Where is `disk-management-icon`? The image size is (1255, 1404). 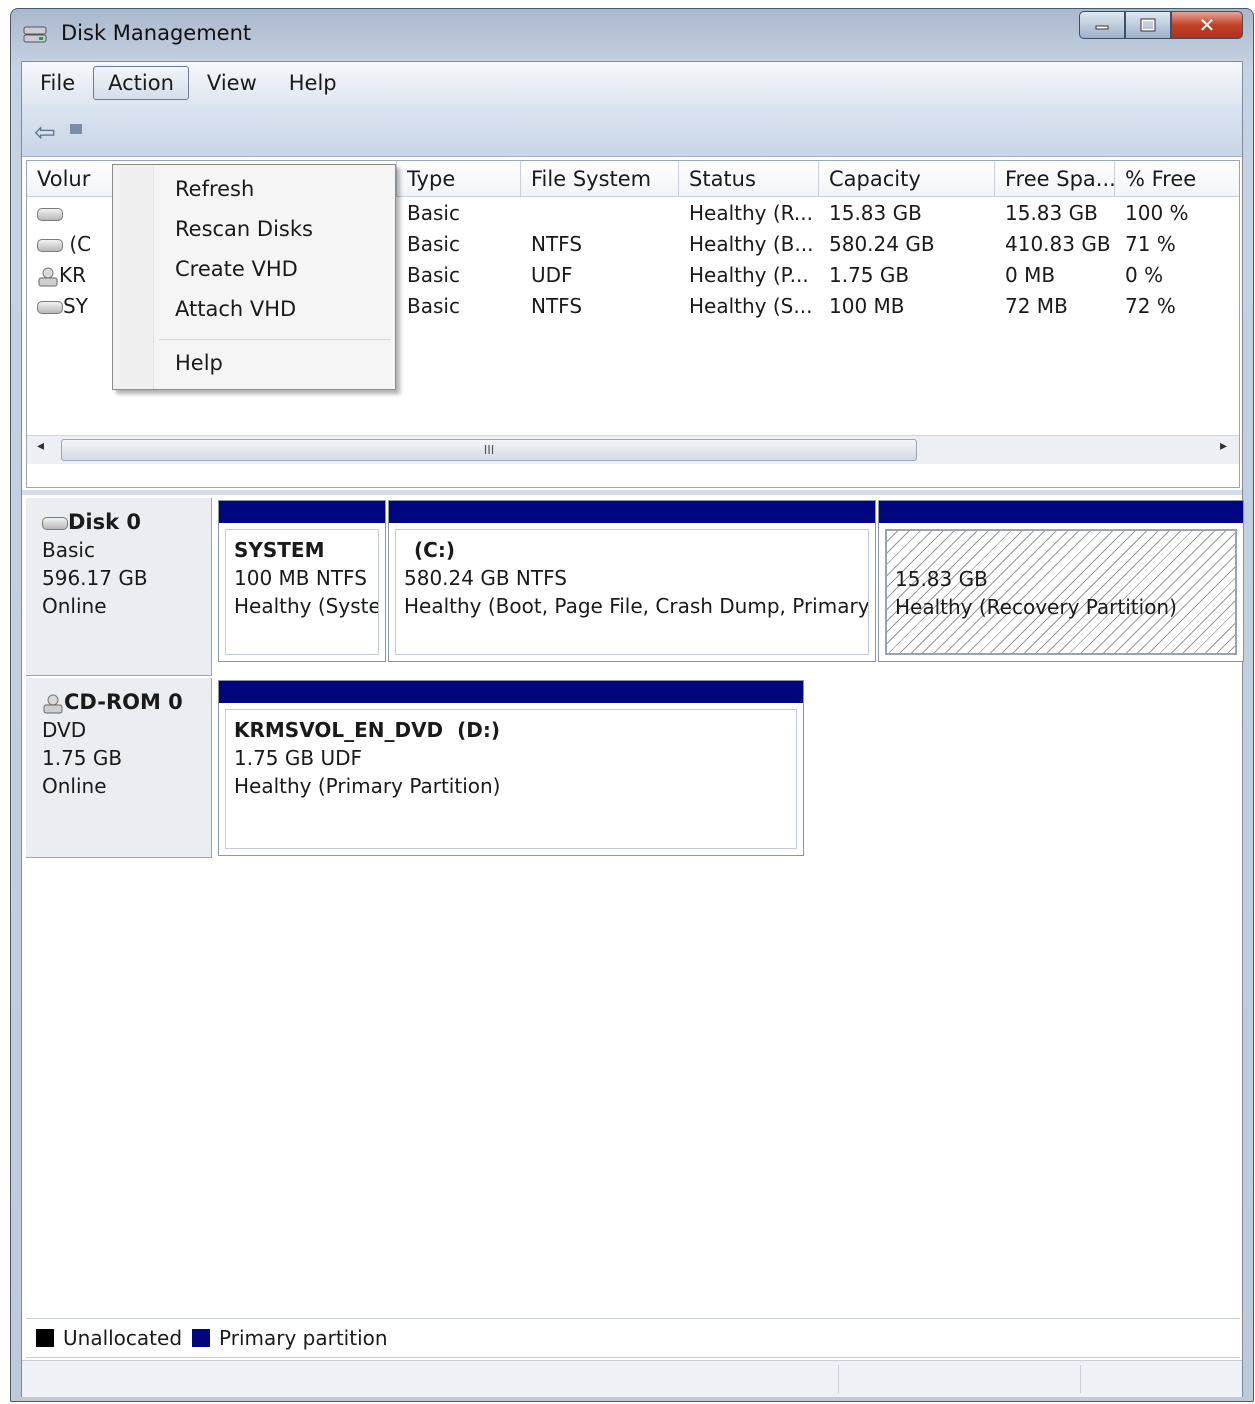
disk-management-icon is located at coordinates (35, 34).